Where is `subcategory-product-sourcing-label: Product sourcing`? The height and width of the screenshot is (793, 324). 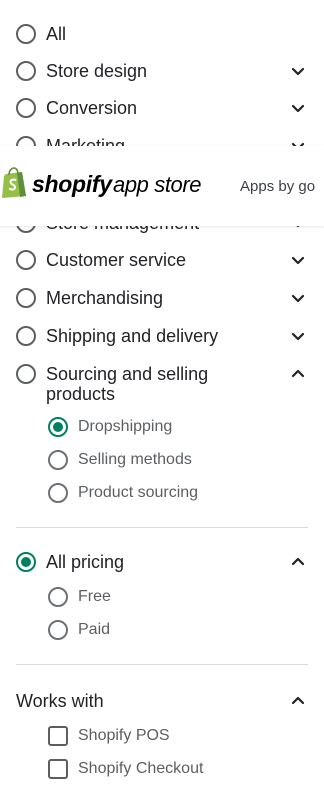 subcategory-product-sourcing-label: Product sourcing is located at coordinates (138, 492).